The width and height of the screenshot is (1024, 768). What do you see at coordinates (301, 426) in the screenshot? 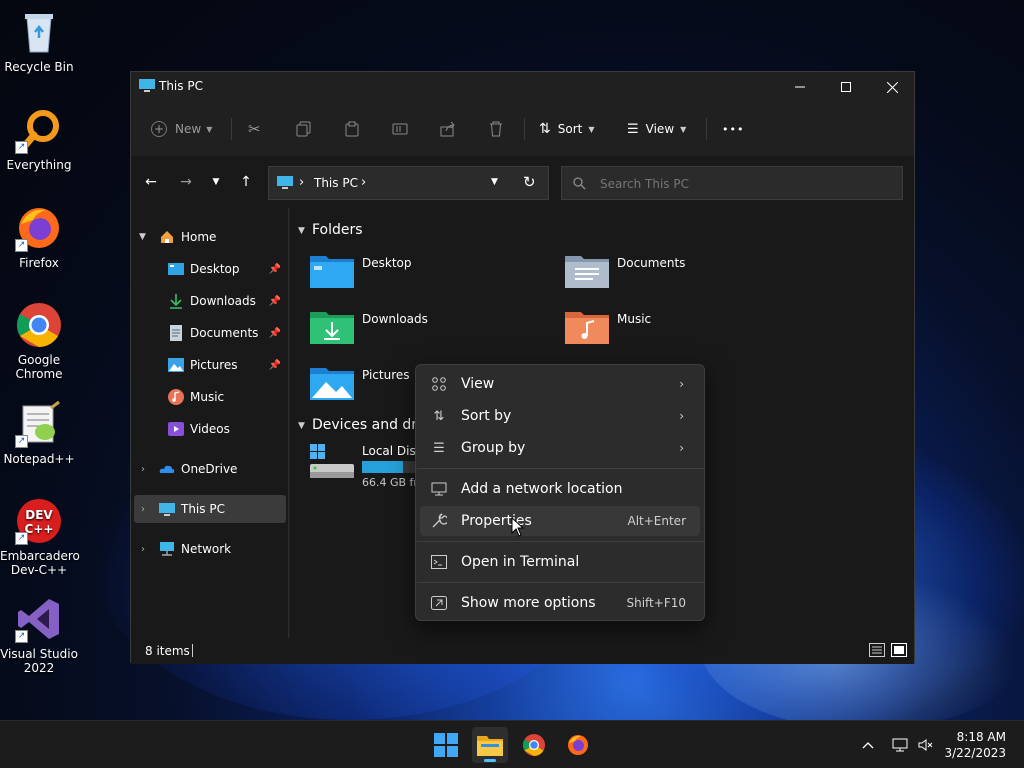
I see `devices-collapse-chevron-icon: ▼` at bounding box center [301, 426].